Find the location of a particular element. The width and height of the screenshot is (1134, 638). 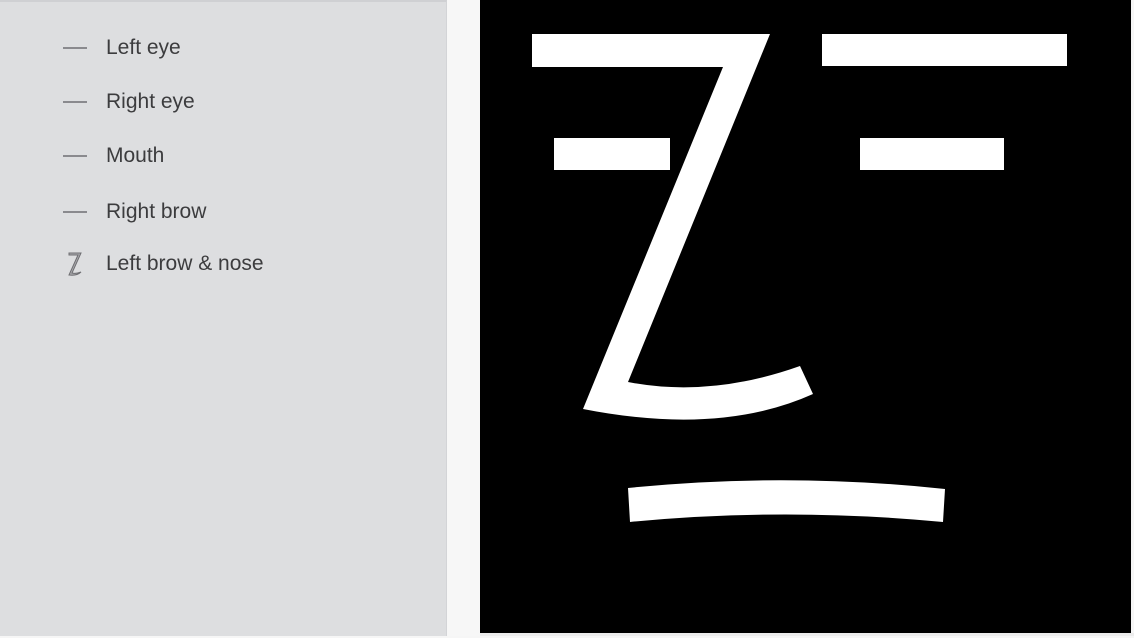

left-eye-shape is located at coordinates (612, 154).